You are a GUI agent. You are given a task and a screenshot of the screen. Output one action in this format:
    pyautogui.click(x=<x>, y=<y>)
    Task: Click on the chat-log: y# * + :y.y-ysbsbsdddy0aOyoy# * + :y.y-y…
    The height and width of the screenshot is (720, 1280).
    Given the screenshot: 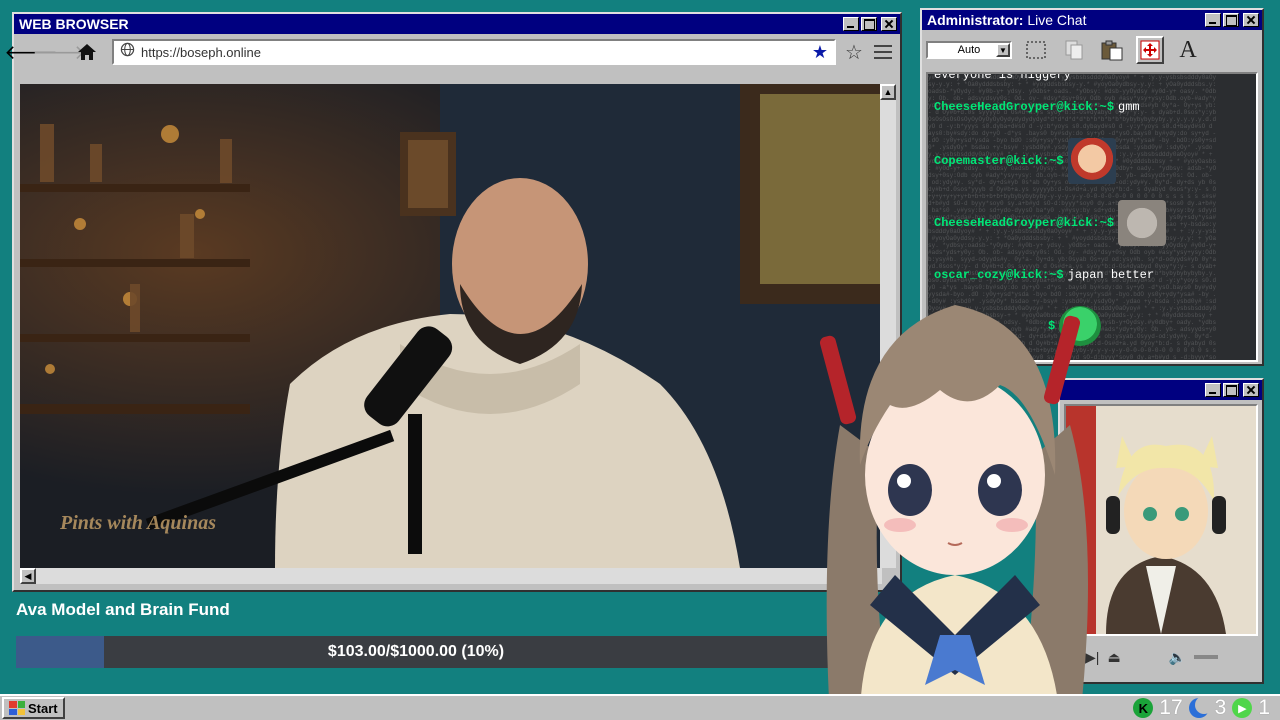 What is the action you would take?
    pyautogui.click(x=1092, y=217)
    